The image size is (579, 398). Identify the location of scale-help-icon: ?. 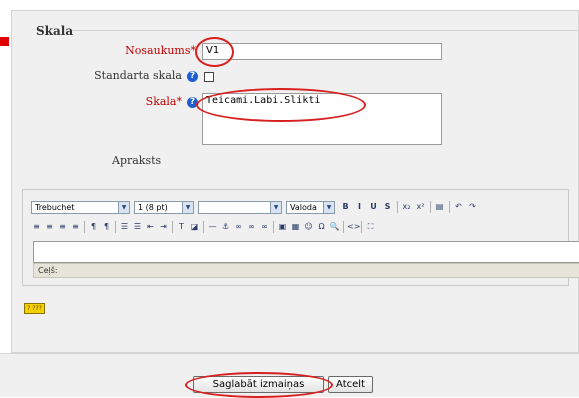
(192, 102).